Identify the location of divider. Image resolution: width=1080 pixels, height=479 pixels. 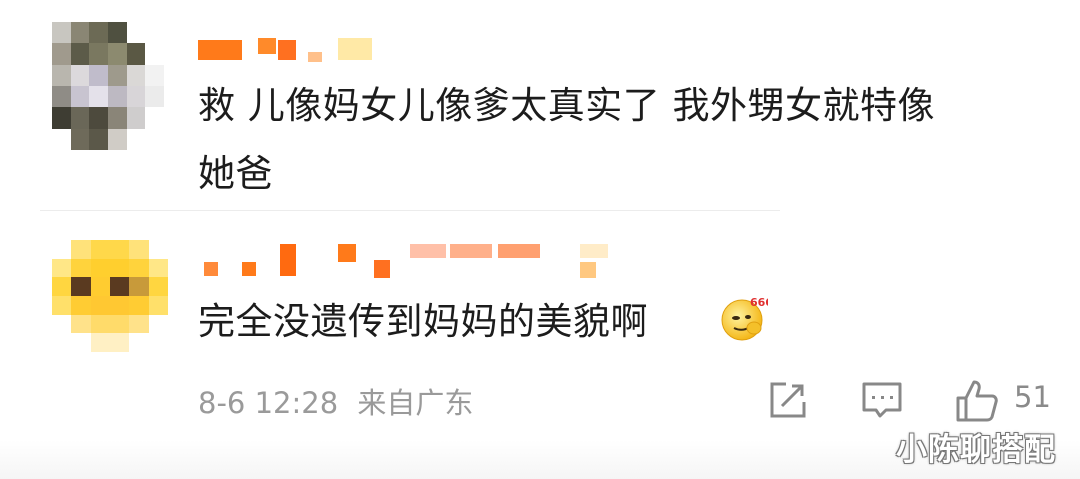
(410, 210).